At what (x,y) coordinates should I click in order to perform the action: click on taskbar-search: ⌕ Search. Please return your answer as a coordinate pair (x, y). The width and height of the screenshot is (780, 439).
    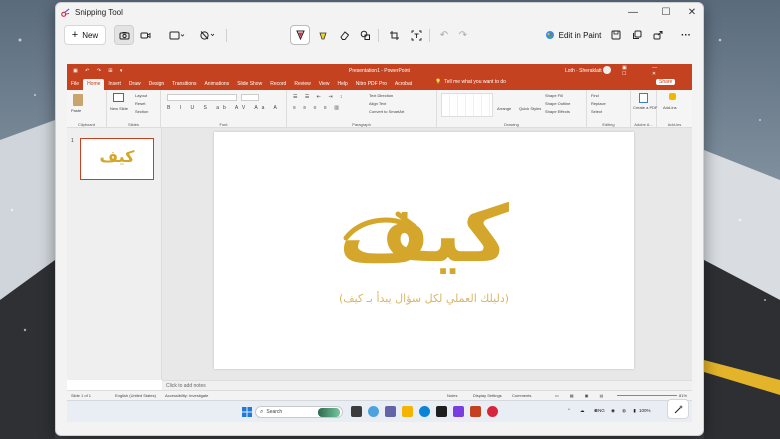
    Looking at the image, I should click on (299, 412).